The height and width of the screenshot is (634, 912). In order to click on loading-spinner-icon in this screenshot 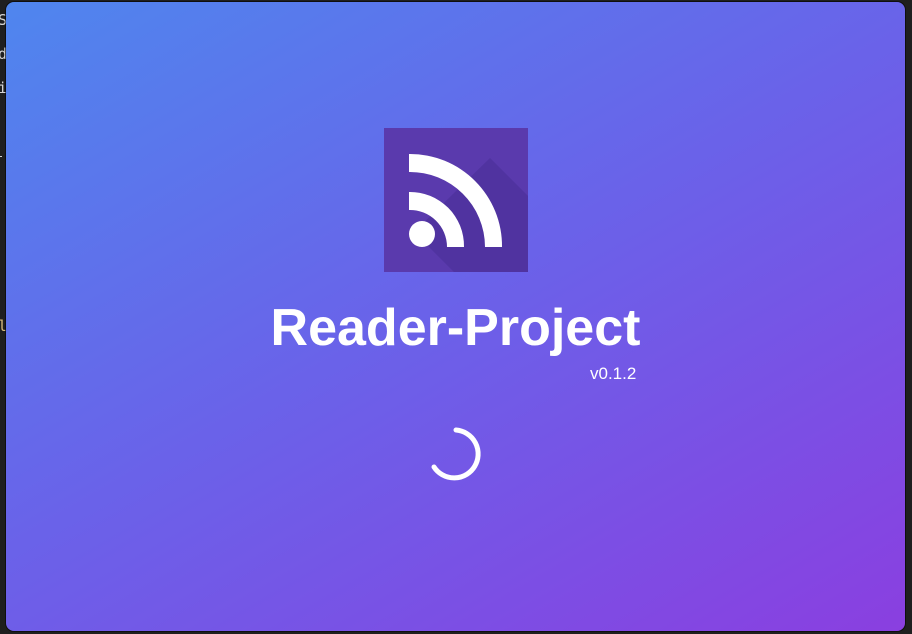, I will do `click(456, 454)`.